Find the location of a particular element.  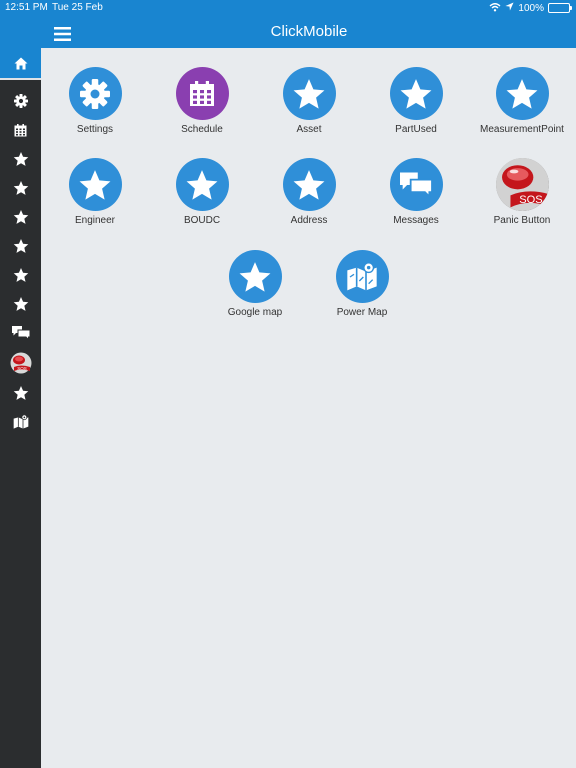

tile-partused: PartUsed is located at coordinates (416, 112).